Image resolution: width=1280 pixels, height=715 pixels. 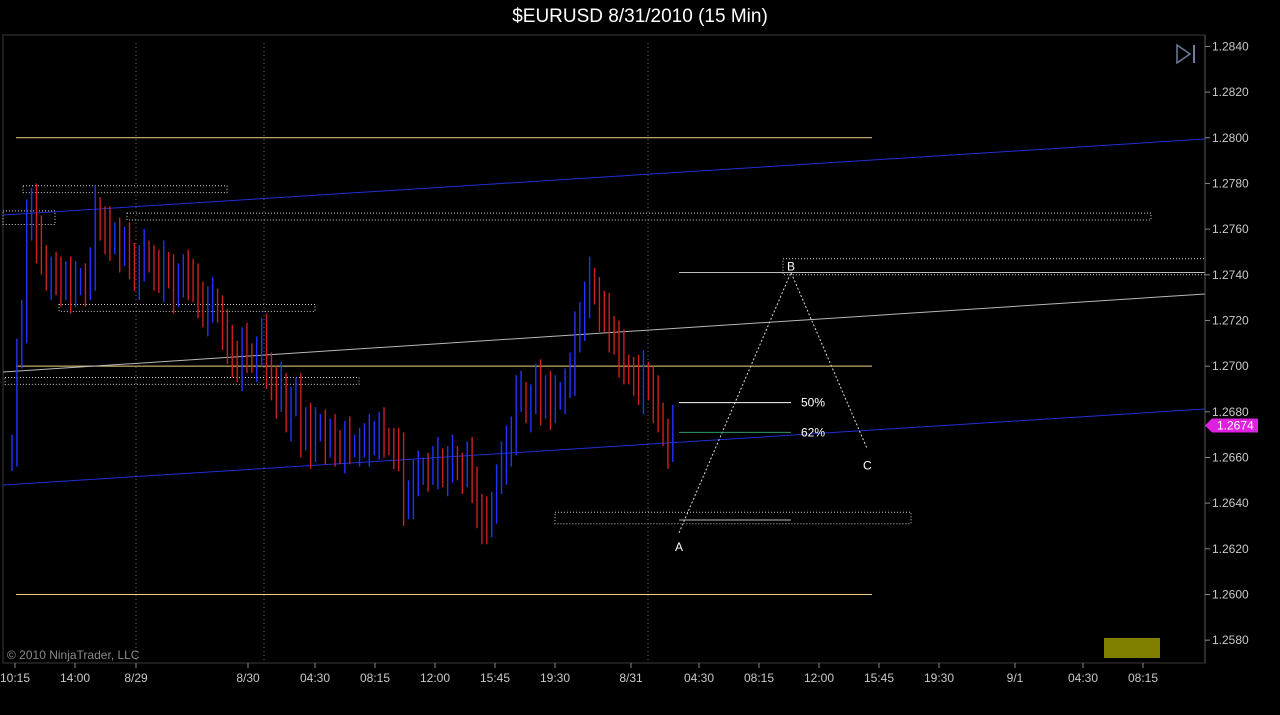 What do you see at coordinates (813, 403) in the screenshot?
I see `fib-label: 50%` at bounding box center [813, 403].